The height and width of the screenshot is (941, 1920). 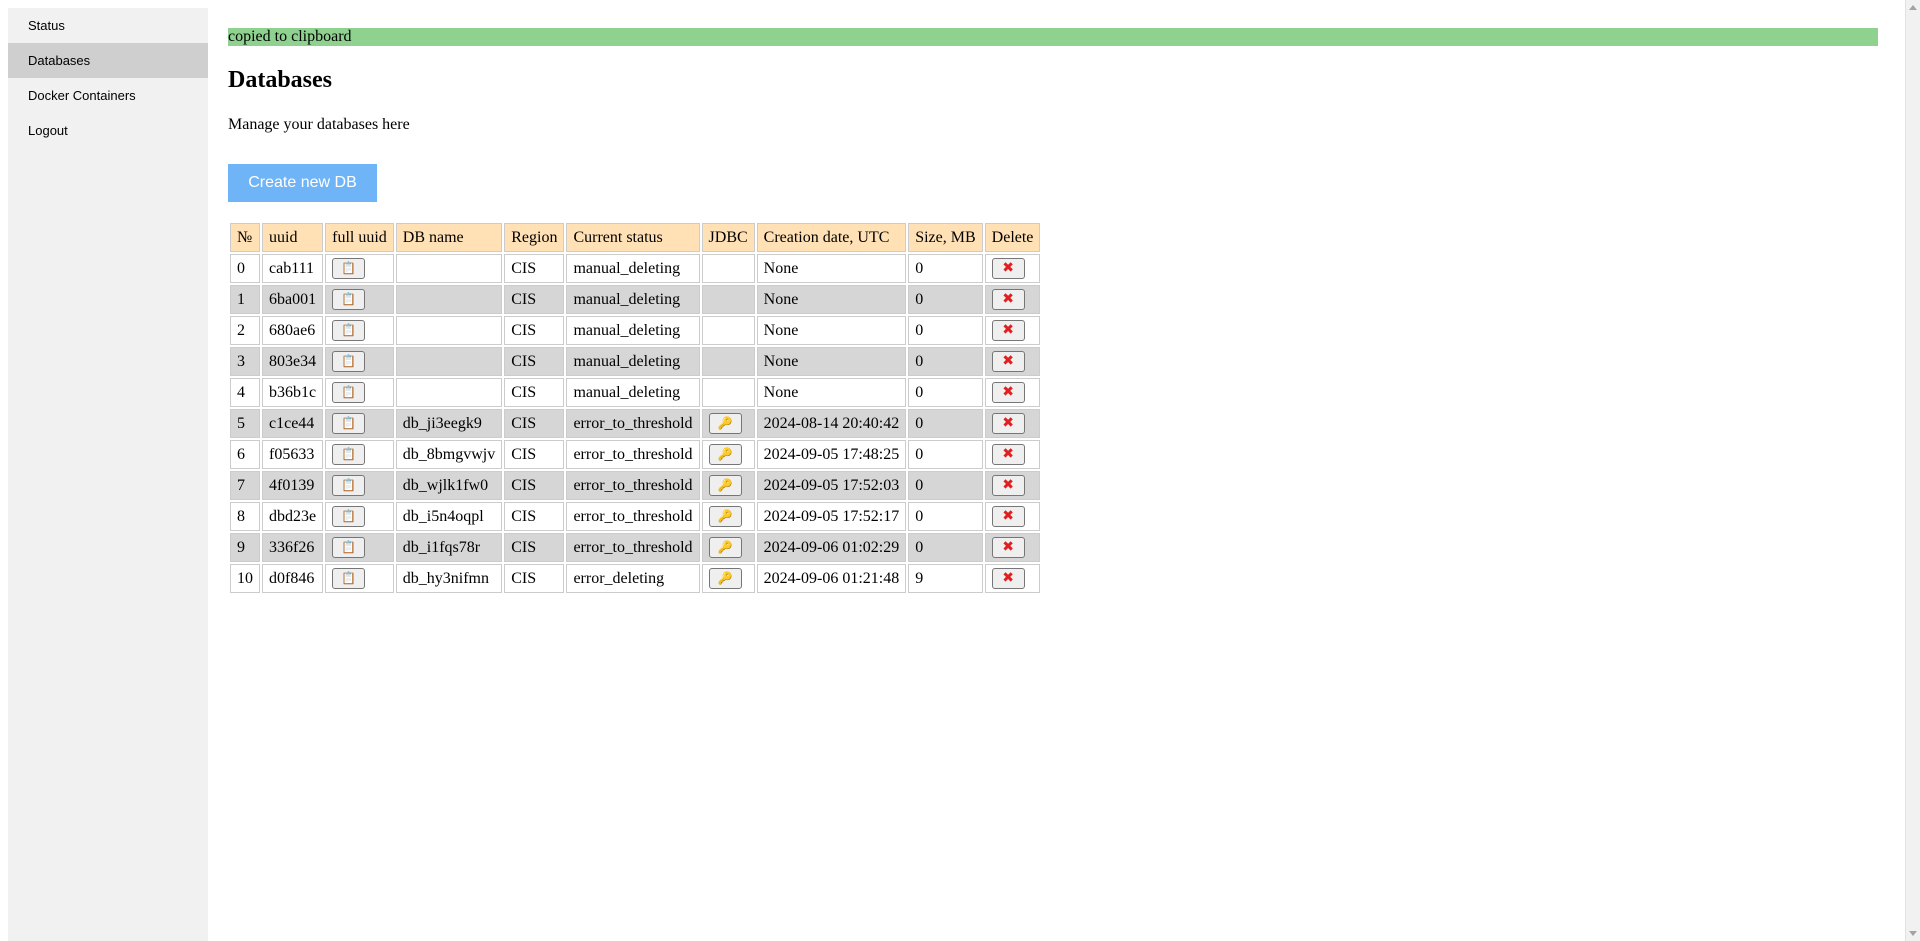 What do you see at coordinates (831, 516) in the screenshot?
I see `creation-date-cell: 2024-09-05 17:52:17` at bounding box center [831, 516].